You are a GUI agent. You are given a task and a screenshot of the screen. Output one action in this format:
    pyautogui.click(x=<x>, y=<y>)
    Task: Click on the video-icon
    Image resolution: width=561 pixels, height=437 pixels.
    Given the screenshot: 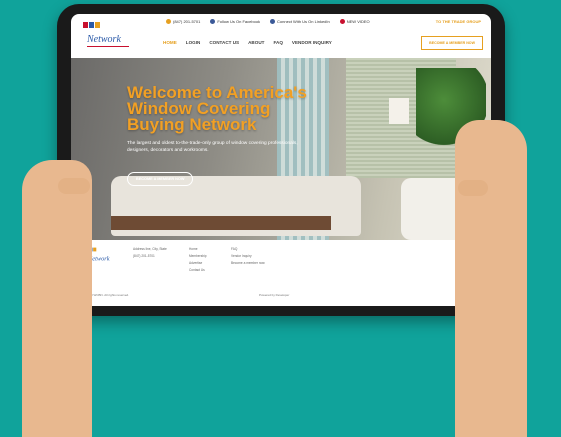 What is the action you would take?
    pyautogui.click(x=342, y=21)
    